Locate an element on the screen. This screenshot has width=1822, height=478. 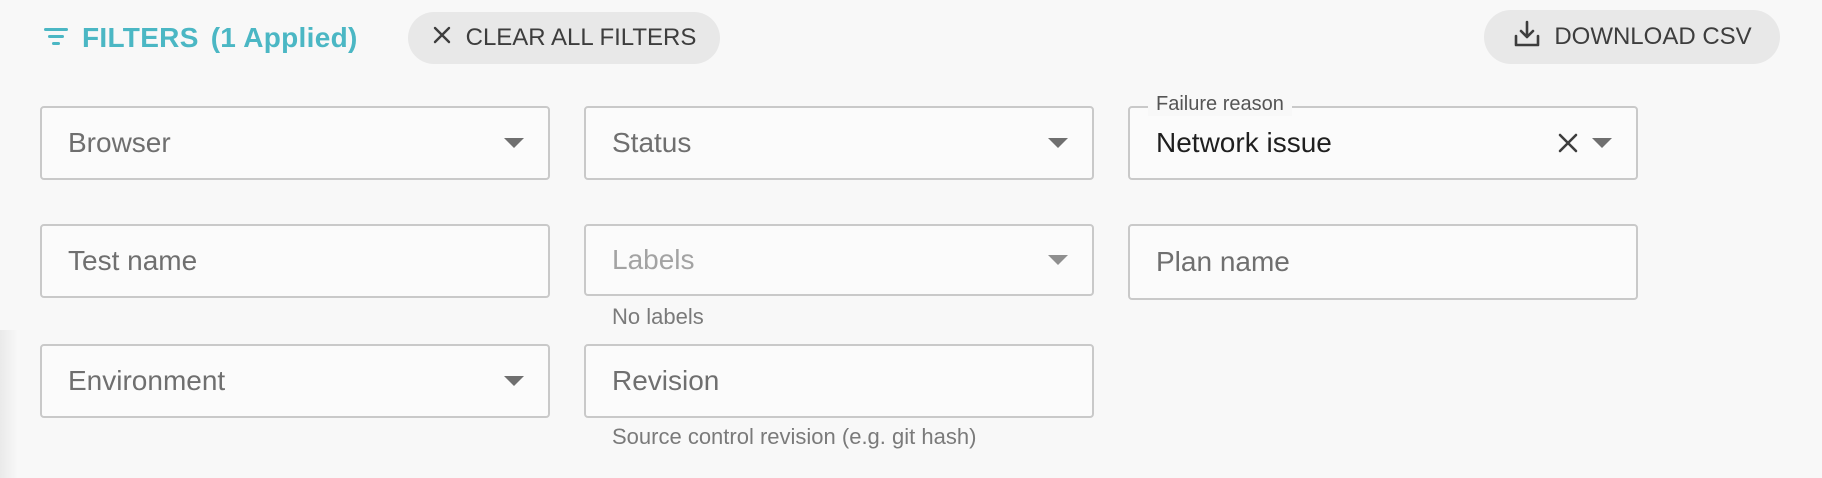
browser-select-placeholder: Browser is located at coordinates (119, 142).